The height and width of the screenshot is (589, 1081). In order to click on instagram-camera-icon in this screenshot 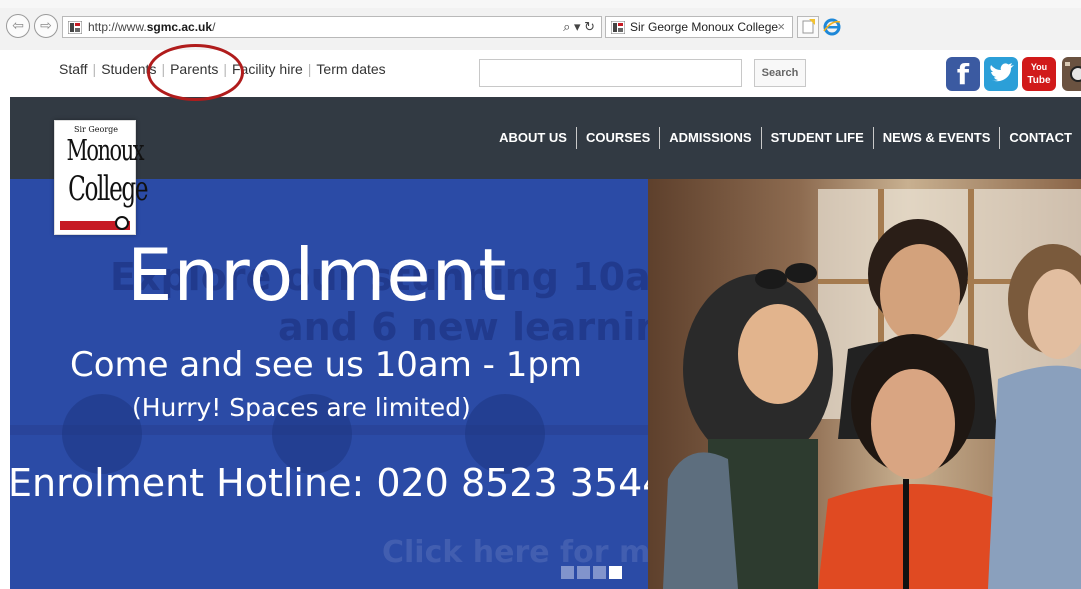, I will do `click(1073, 72)`.